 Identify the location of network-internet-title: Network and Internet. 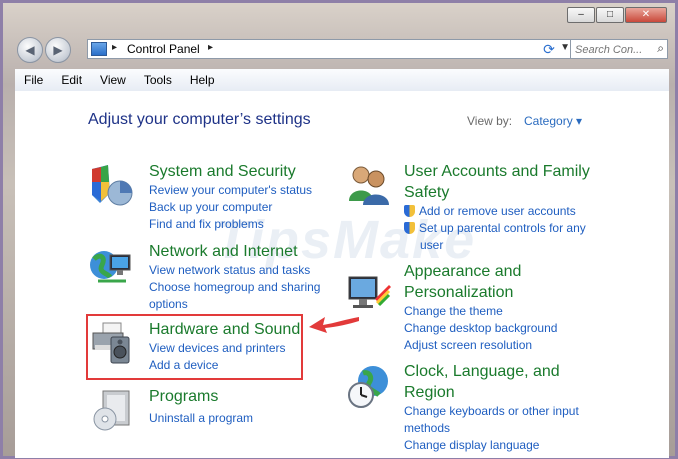
(234, 251).